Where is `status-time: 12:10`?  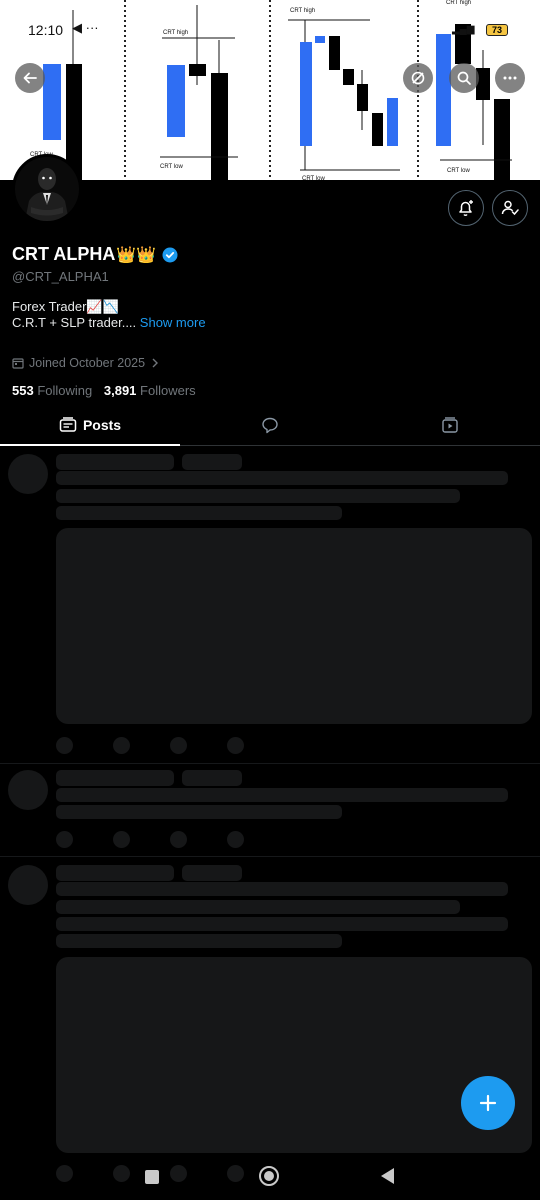
status-time: 12:10 is located at coordinates (46, 30).